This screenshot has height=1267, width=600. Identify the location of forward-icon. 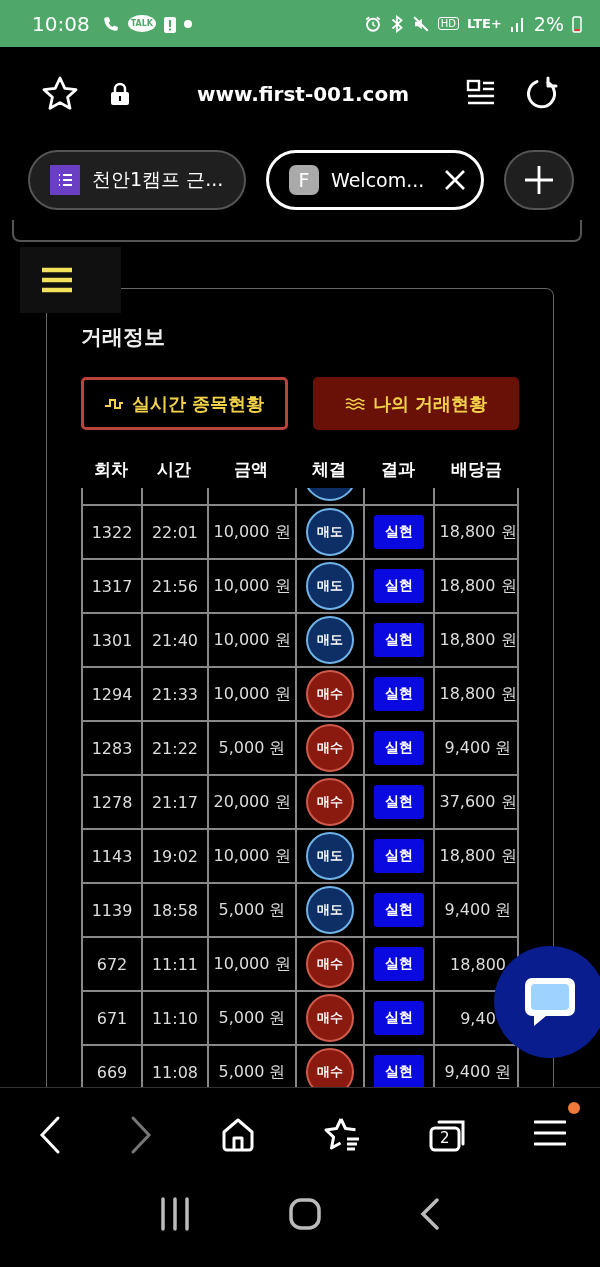
(141, 1134).